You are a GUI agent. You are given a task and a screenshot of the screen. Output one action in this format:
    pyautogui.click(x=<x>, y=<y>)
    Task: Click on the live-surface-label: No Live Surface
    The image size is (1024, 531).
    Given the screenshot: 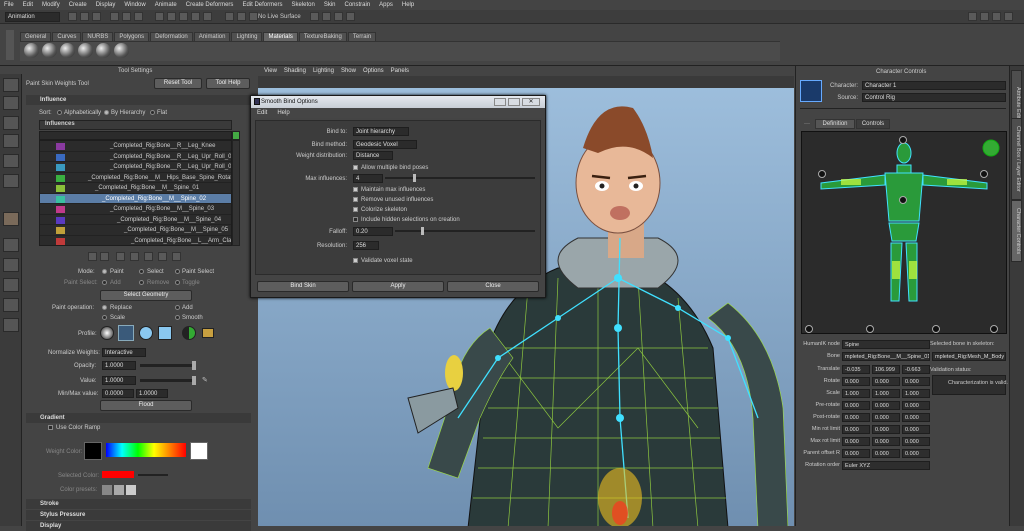 What is the action you would take?
    pyautogui.click(x=279, y=17)
    